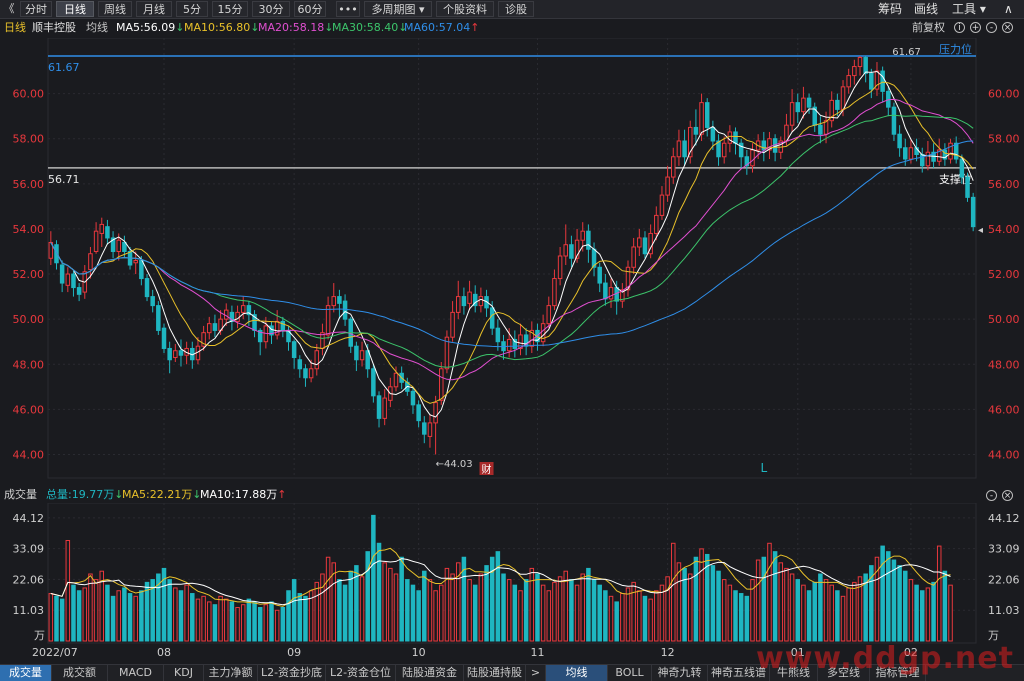 Image resolution: width=1024 pixels, height=681 pixels. I want to click on bottom-tab-5: L2-资金抄底, so click(292, 673).